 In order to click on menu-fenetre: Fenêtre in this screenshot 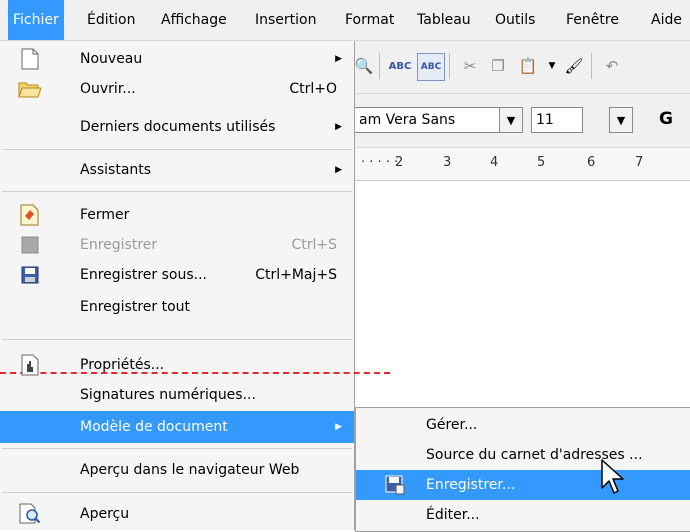, I will do `click(592, 20)`.